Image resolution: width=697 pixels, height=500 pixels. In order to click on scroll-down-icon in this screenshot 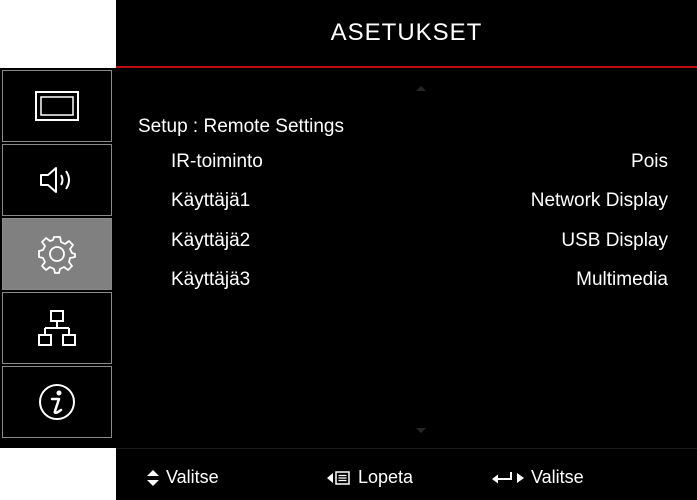, I will do `click(421, 430)`.